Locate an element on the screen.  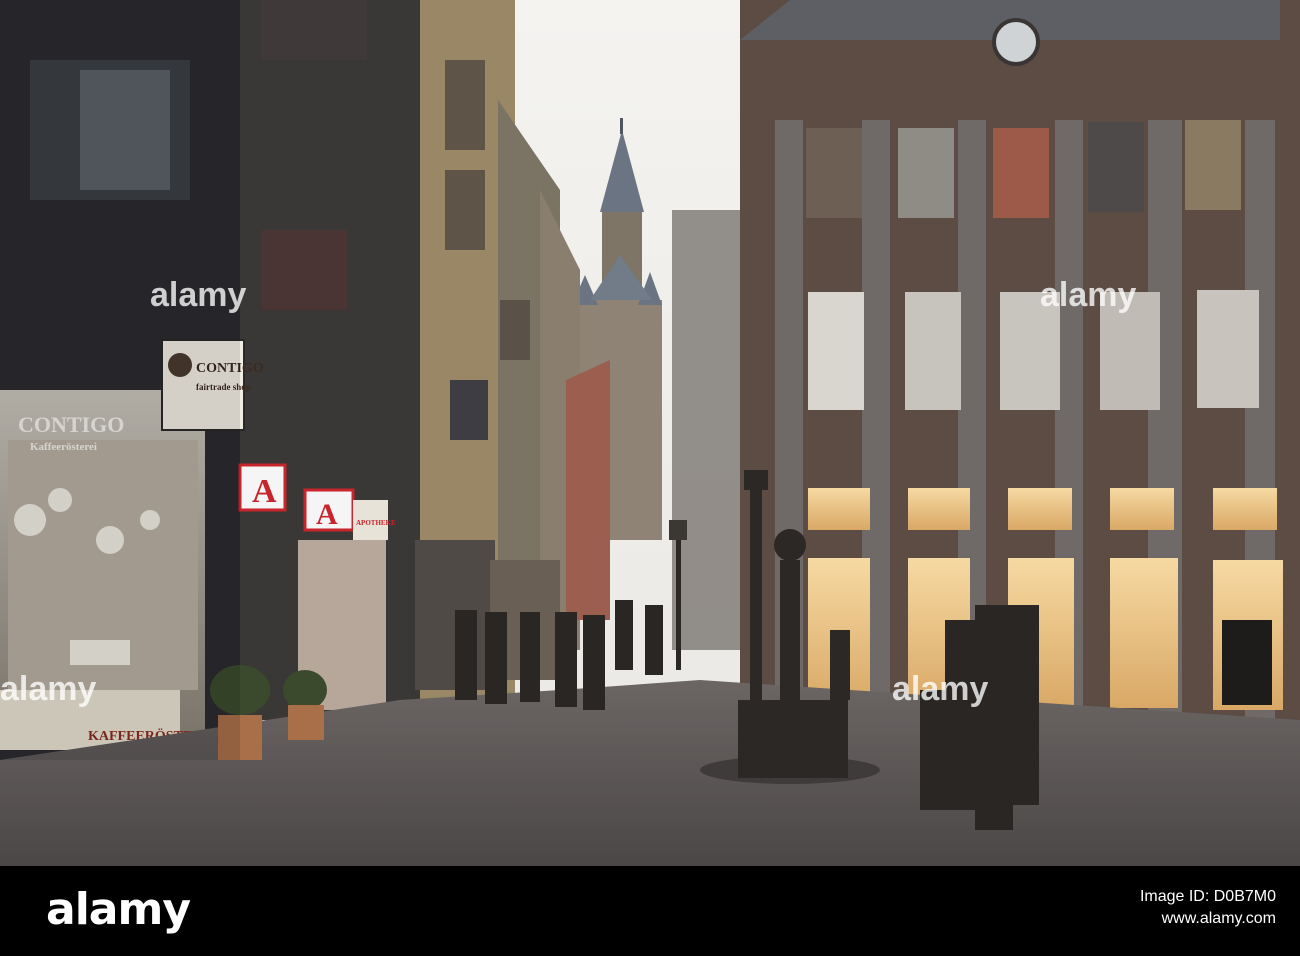
street-lamp is located at coordinates (678, 595).